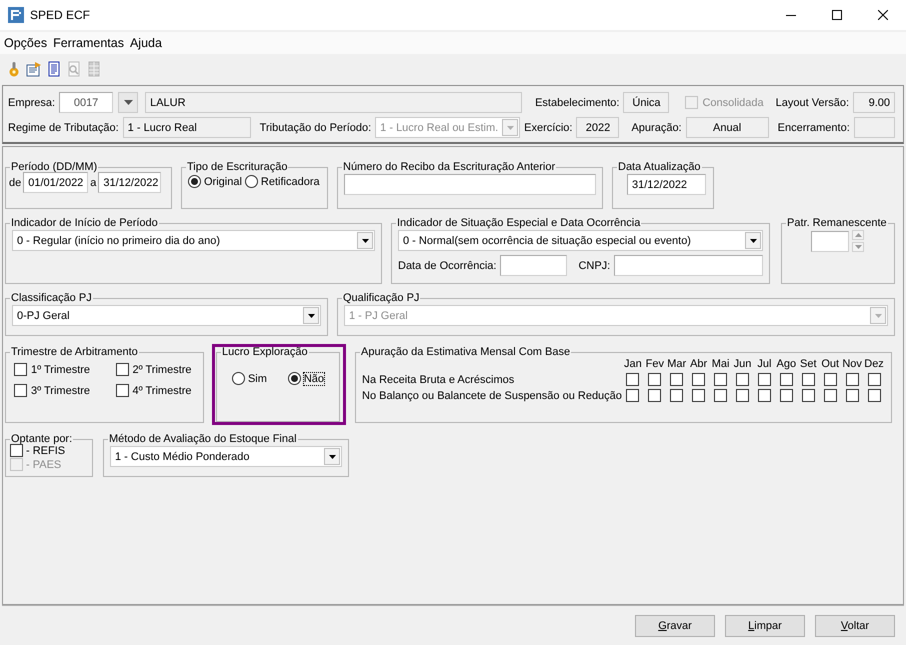  Describe the element at coordinates (874, 364) in the screenshot. I see `month-label: Dez` at that location.